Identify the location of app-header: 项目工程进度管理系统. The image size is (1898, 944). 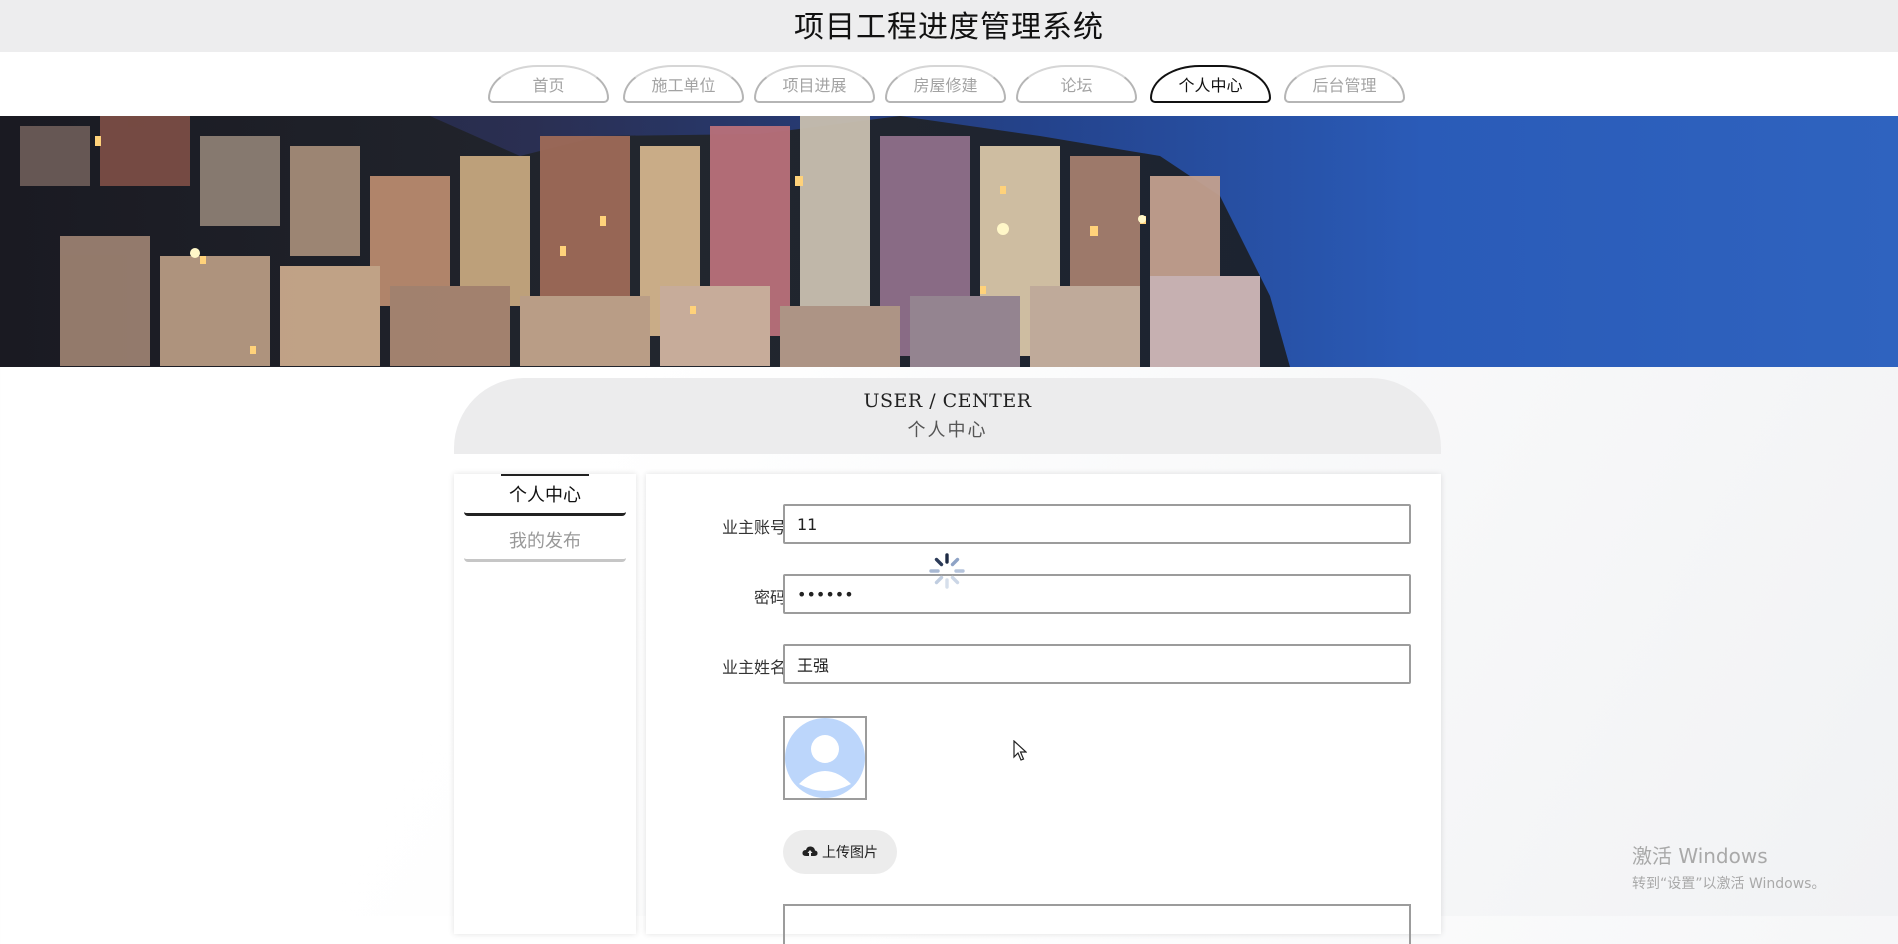
(949, 26).